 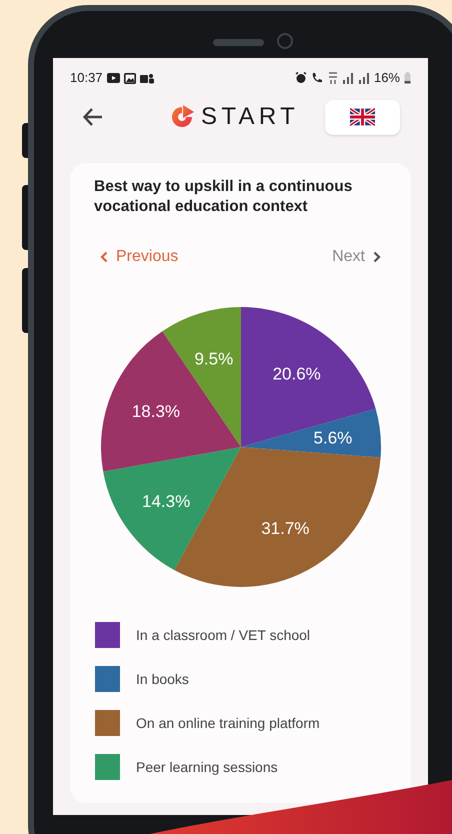 I want to click on image-icon, so click(x=130, y=78).